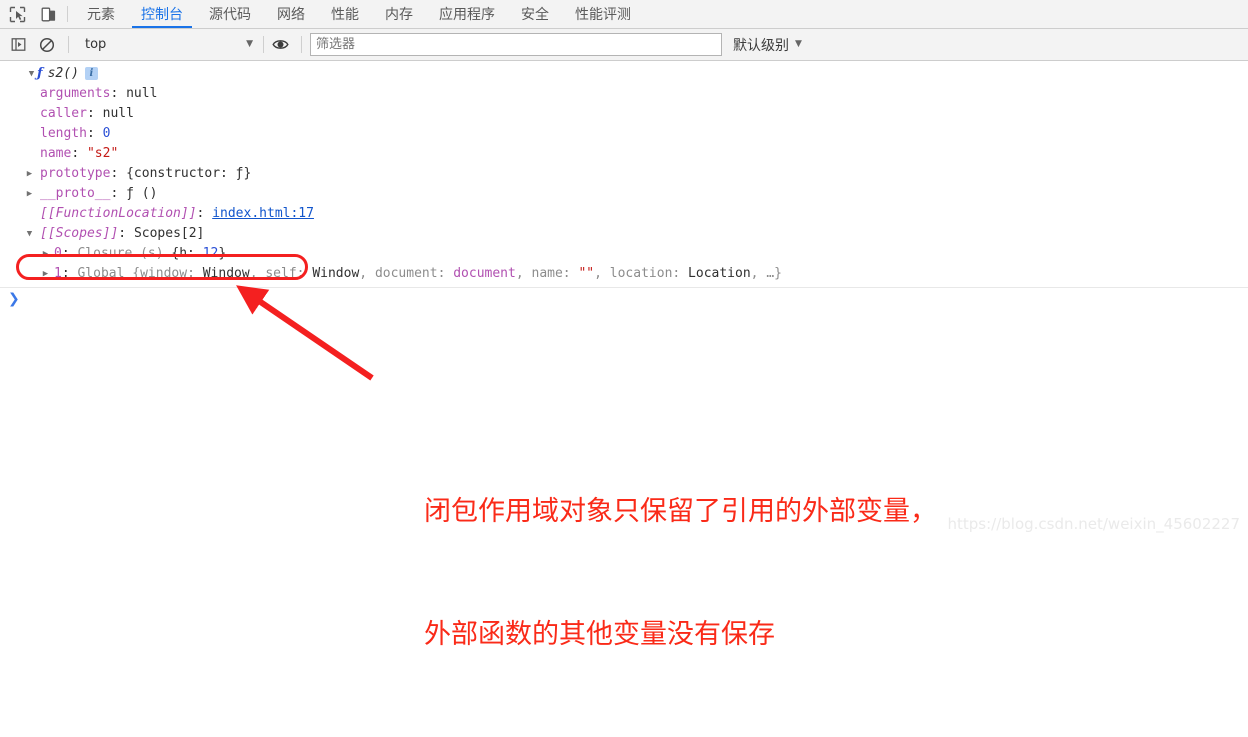 The height and width of the screenshot is (737, 1248). What do you see at coordinates (31, 14) in the screenshot?
I see `devtools-tool-icons` at bounding box center [31, 14].